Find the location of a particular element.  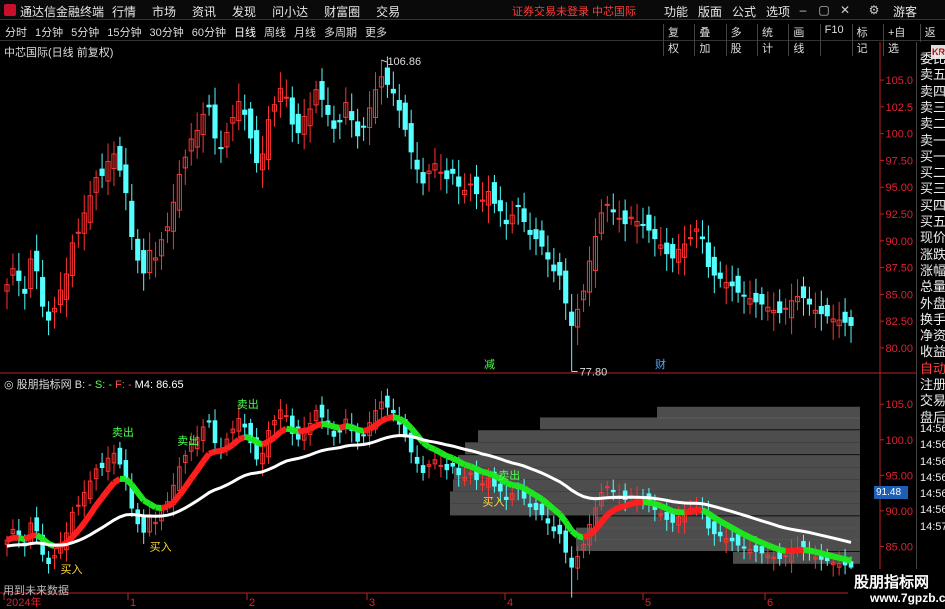

menu-item-formula: 公式 is located at coordinates (744, 11).